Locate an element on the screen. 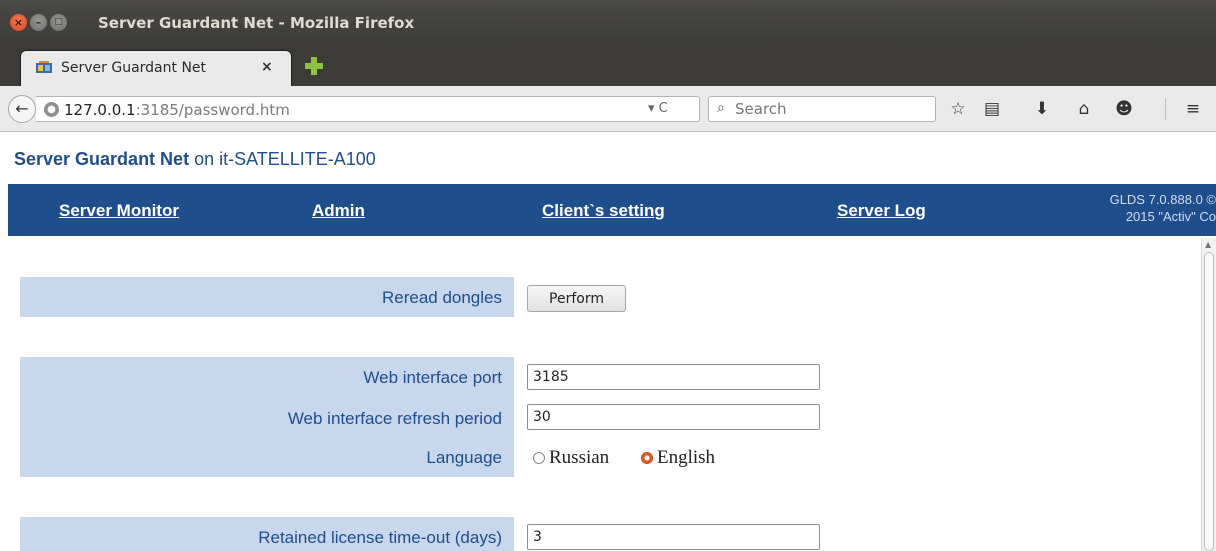 Image resolution: width=1216 pixels, height=551 pixels. url-dropdown-reload-icon: ▾ C is located at coordinates (658, 108).